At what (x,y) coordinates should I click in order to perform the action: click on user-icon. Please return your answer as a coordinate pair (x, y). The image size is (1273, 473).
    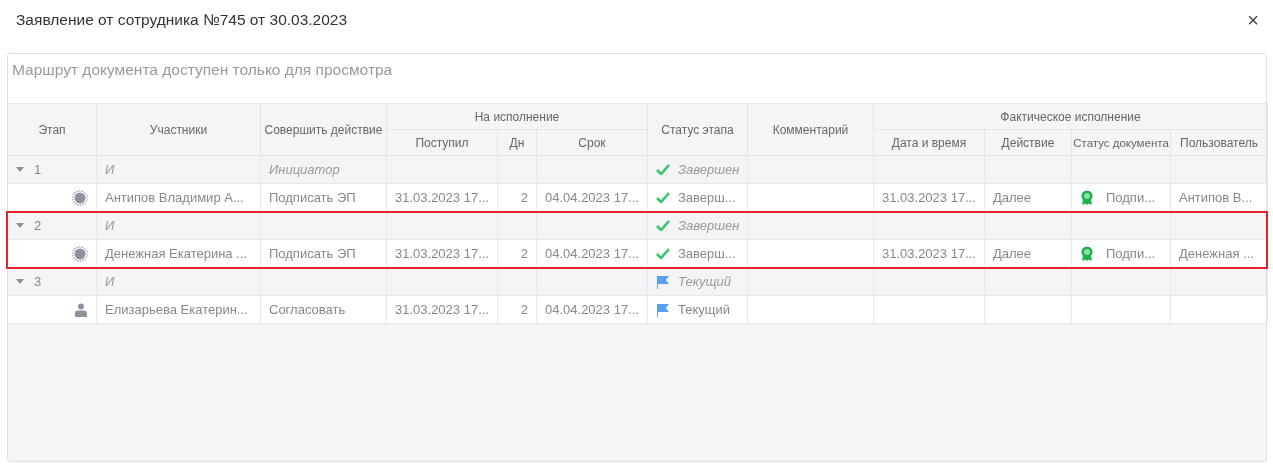
    Looking at the image, I should click on (81, 309).